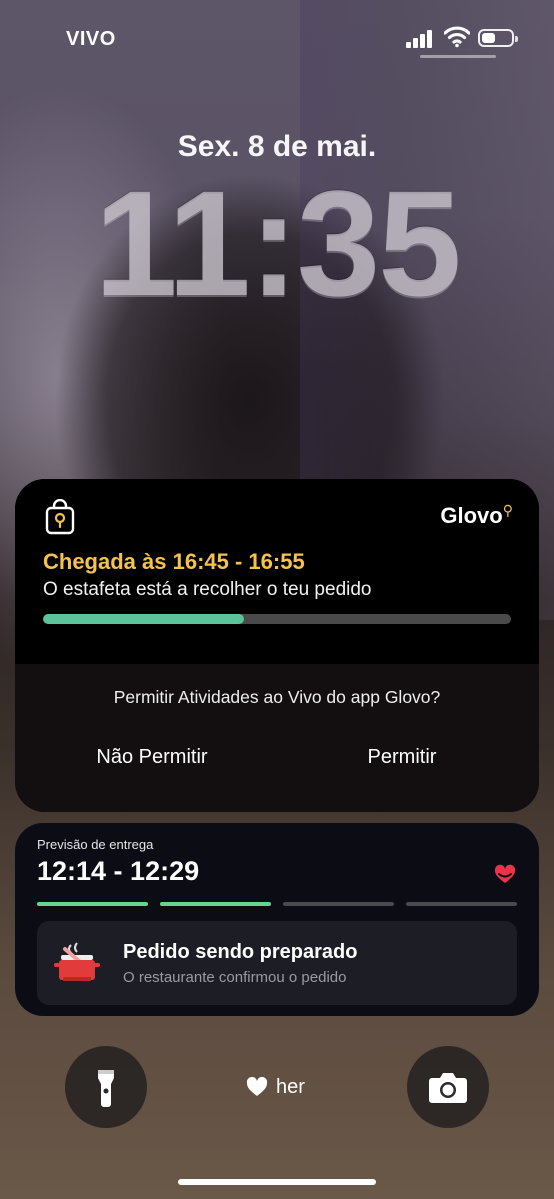  Describe the element at coordinates (290, 1086) in the screenshot. I see `focus-mode-label: her` at that location.